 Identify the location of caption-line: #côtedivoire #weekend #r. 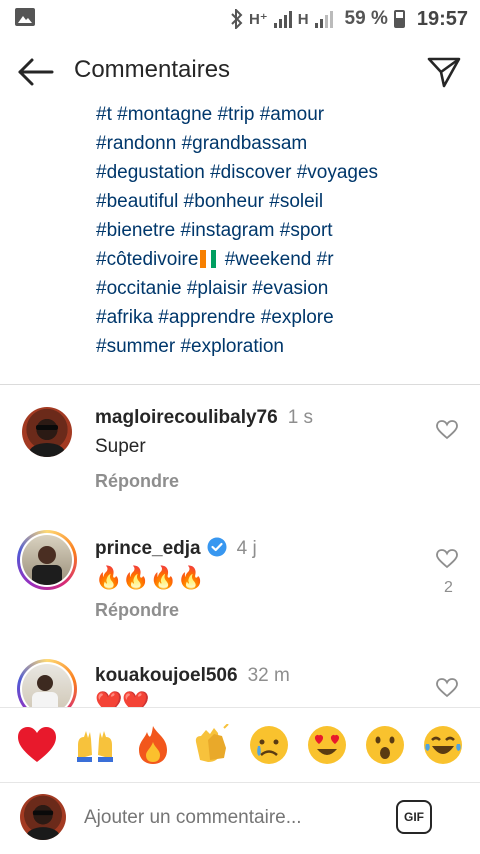
(276, 259).